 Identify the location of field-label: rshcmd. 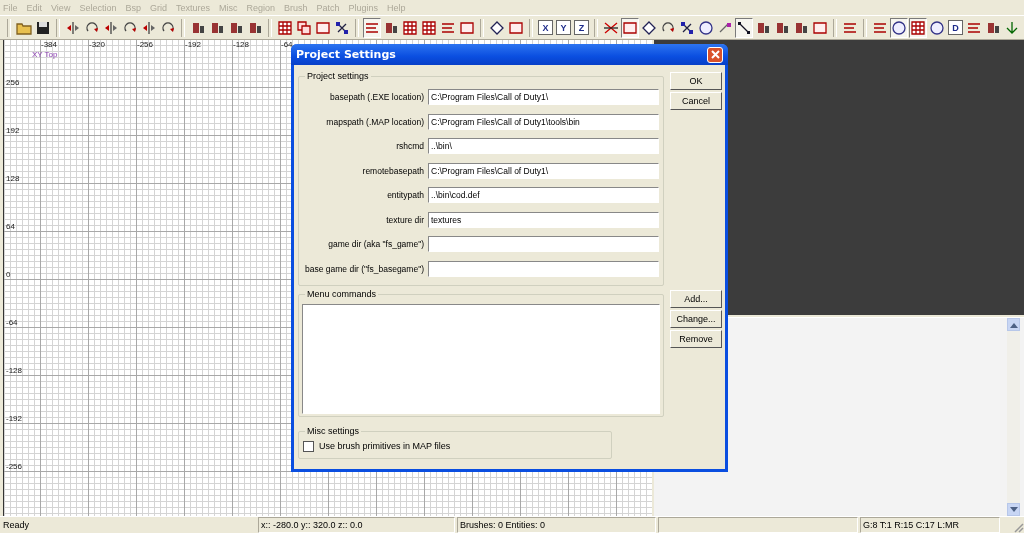
(409, 146).